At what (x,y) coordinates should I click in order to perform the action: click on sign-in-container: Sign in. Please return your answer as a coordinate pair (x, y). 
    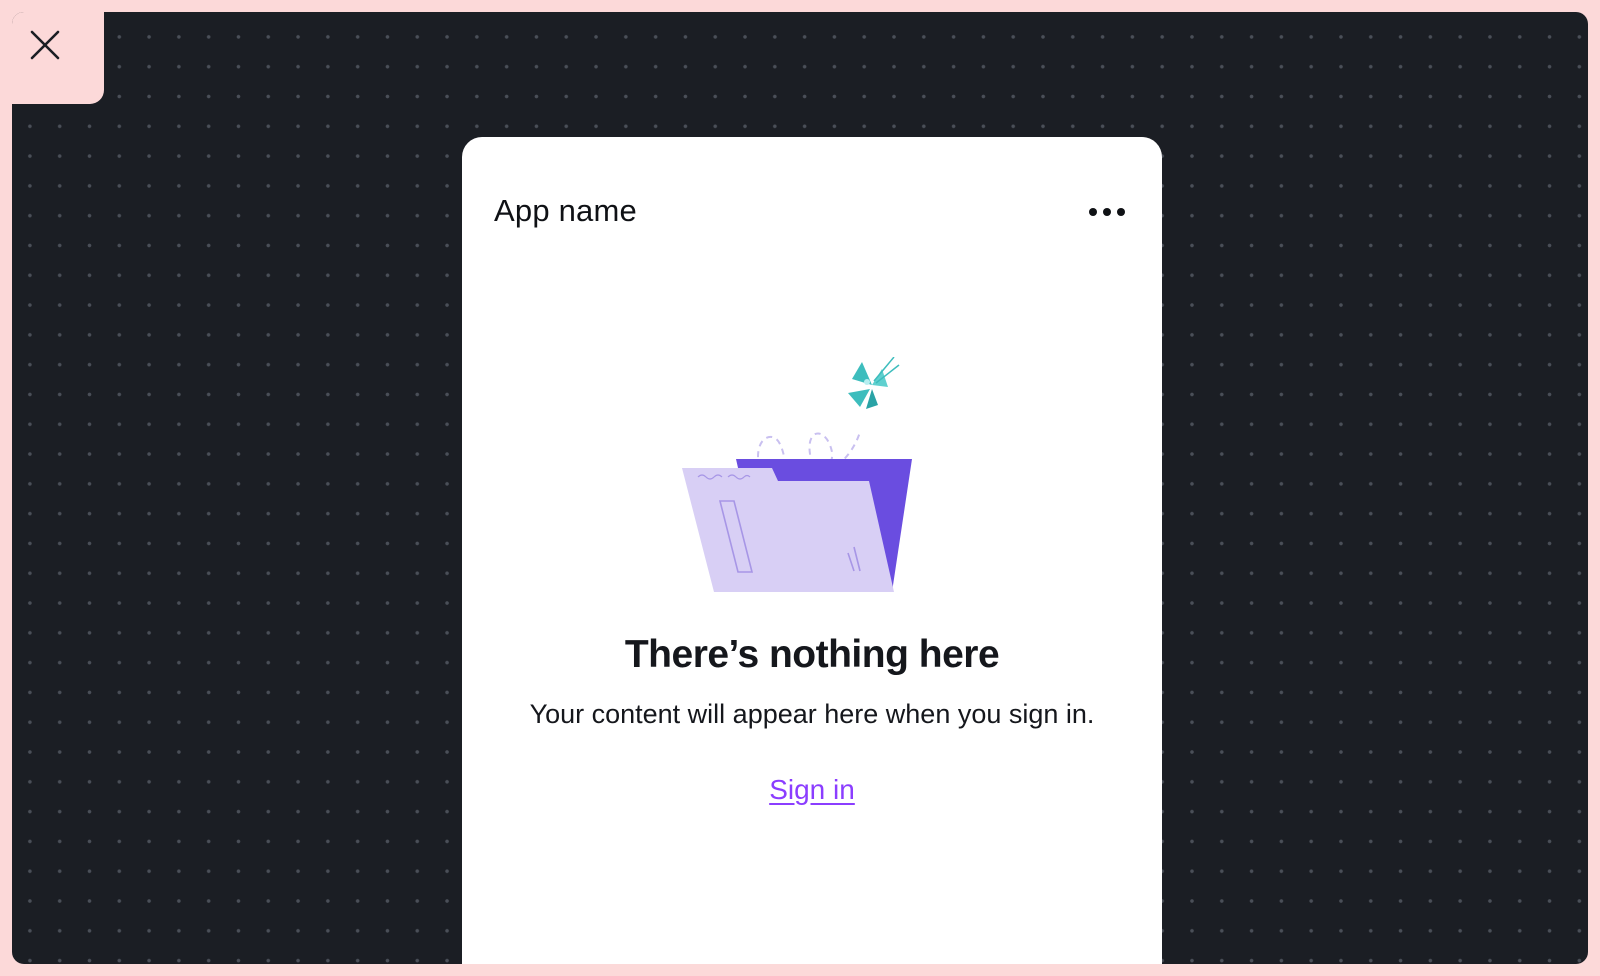
    Looking at the image, I should click on (812, 790).